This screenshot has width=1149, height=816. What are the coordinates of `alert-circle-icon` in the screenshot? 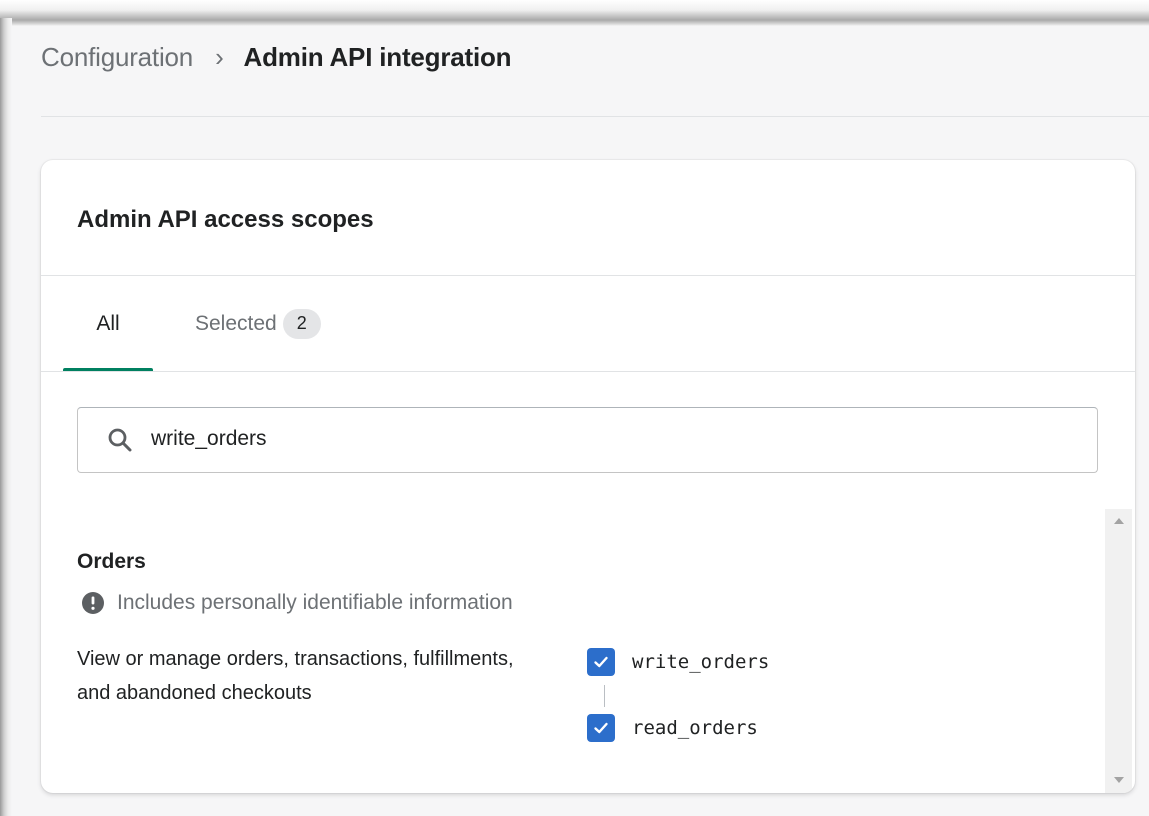 It's located at (93, 603).